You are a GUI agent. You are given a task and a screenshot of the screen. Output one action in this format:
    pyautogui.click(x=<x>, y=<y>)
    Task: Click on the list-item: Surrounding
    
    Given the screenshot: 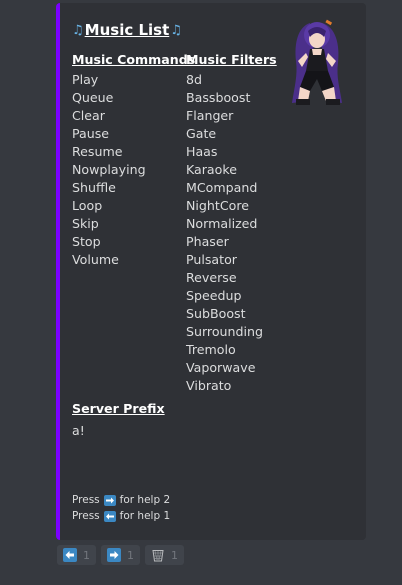 What is the action you would take?
    pyautogui.click(x=224, y=331)
    